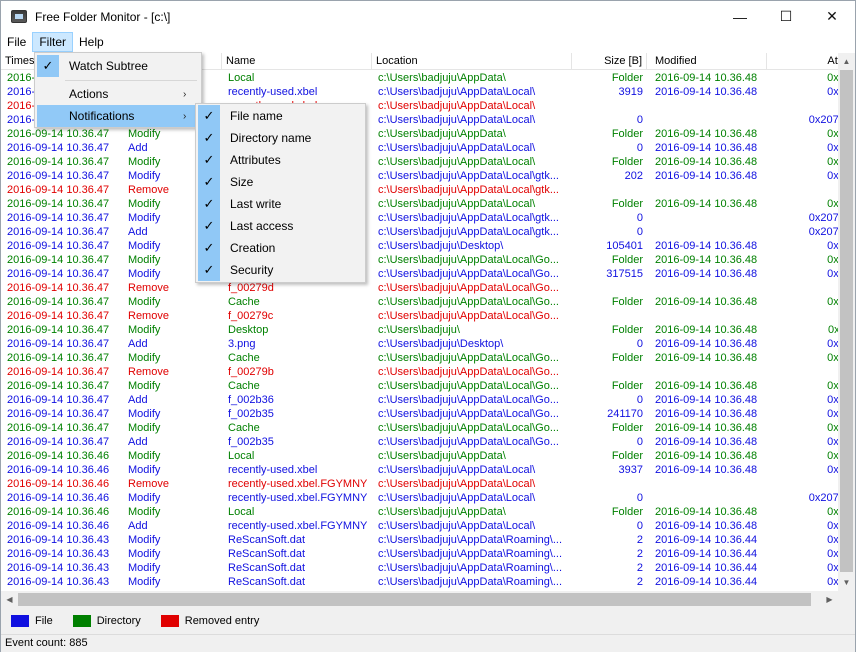 The width and height of the screenshot is (856, 652). What do you see at coordinates (707, 61) in the screenshot?
I see `column-header-modified: Modified` at bounding box center [707, 61].